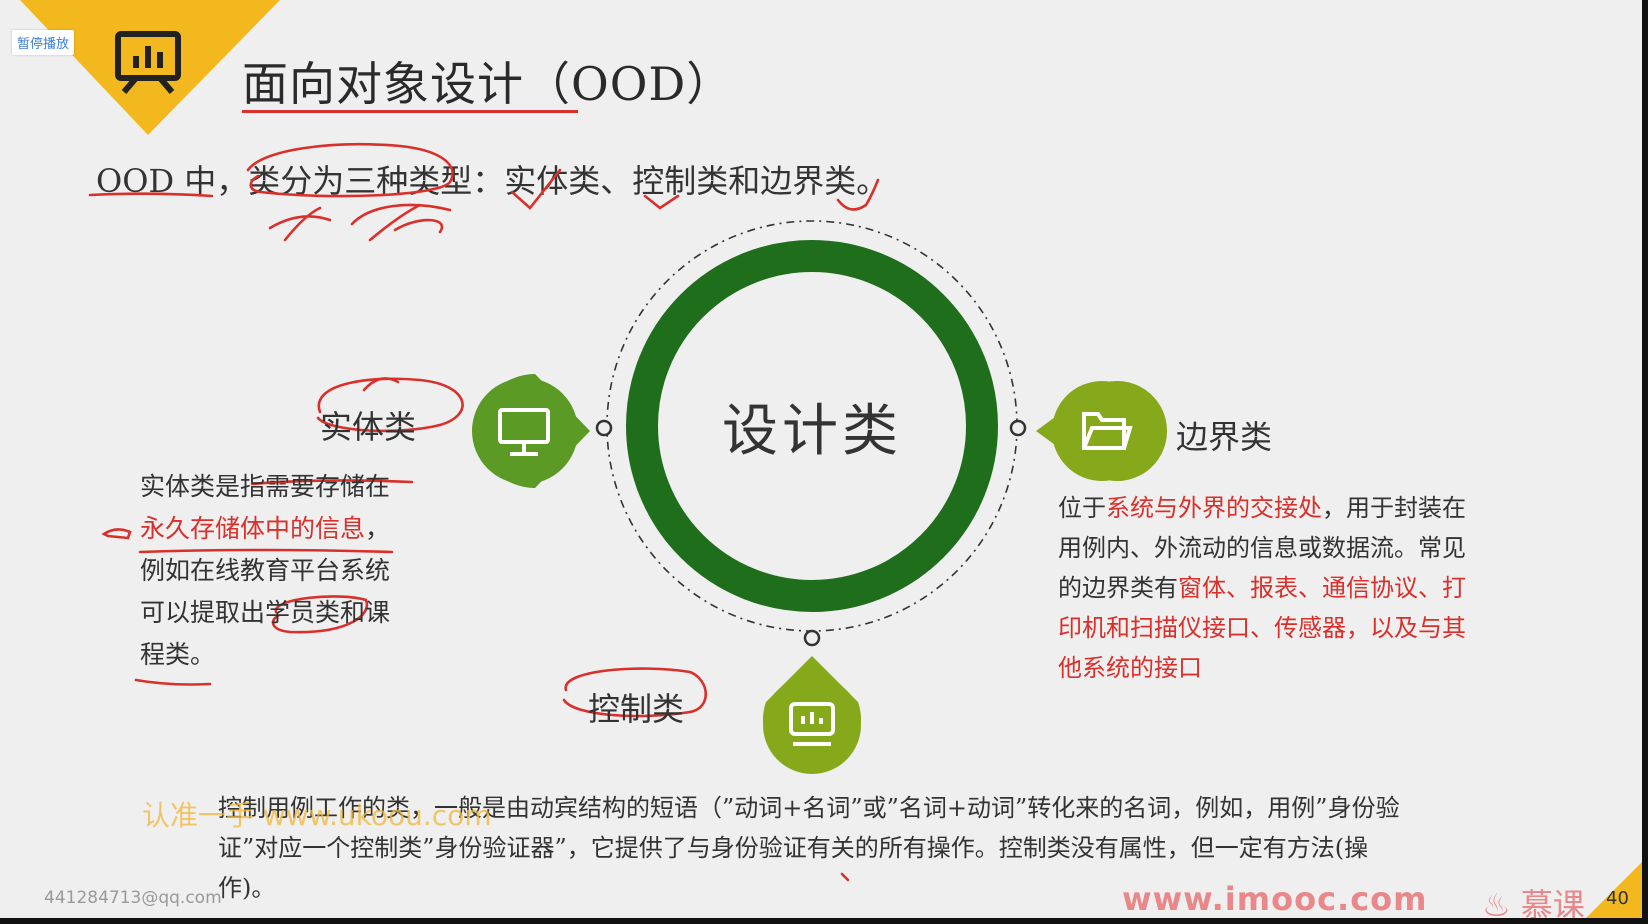 The image size is (1648, 924). Describe the element at coordinates (1118, 588) in the screenshot. I see `boundary-desc-text: 的边界类有` at that location.